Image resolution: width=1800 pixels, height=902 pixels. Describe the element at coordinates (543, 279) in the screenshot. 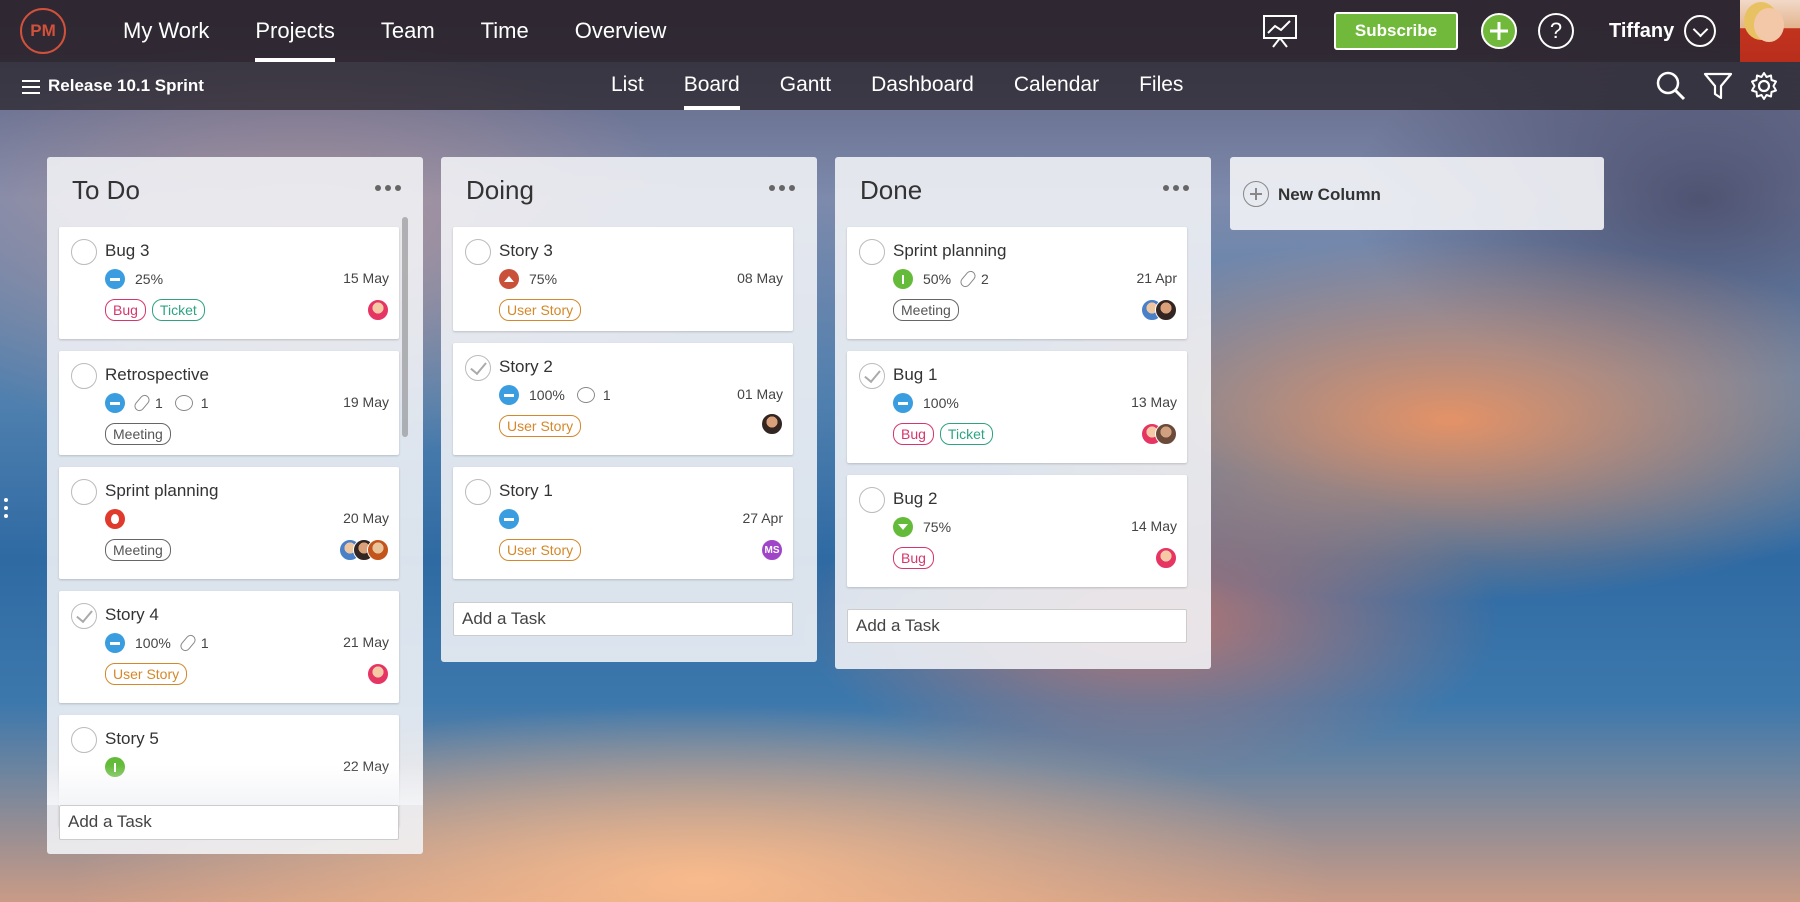

I see `task-meta: 75%` at that location.